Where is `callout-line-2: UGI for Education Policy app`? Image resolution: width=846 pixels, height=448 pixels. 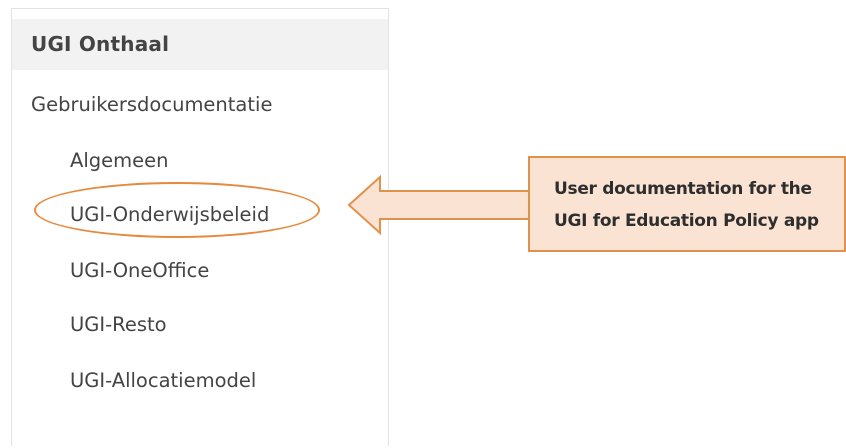 callout-line-2: UGI for Education Policy app is located at coordinates (686, 221).